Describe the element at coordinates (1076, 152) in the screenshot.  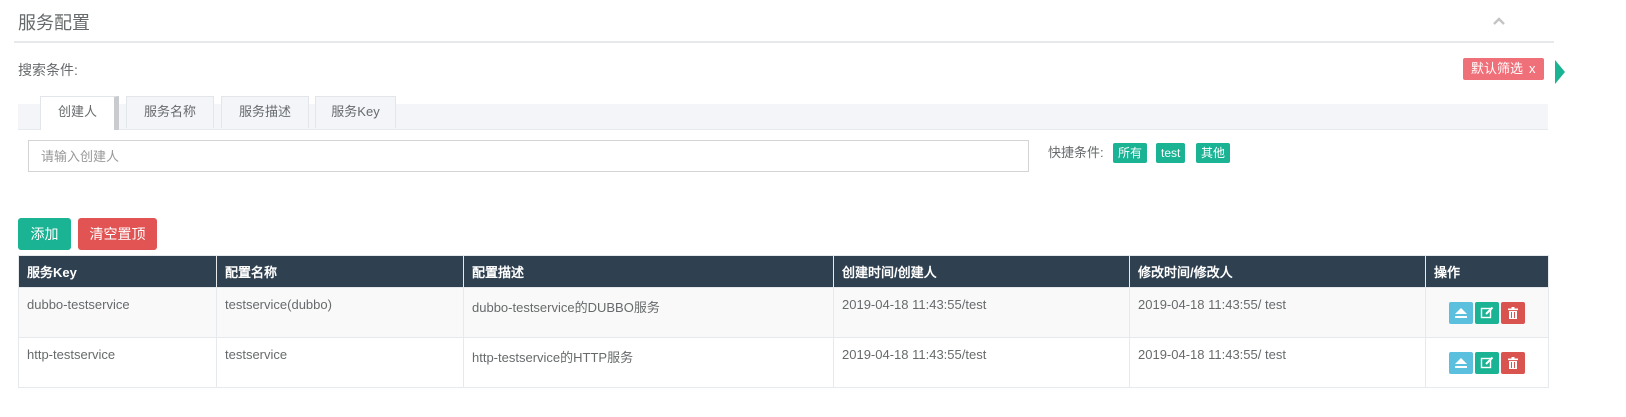
I see `quick-conditions-label: 快捷条件:` at that location.